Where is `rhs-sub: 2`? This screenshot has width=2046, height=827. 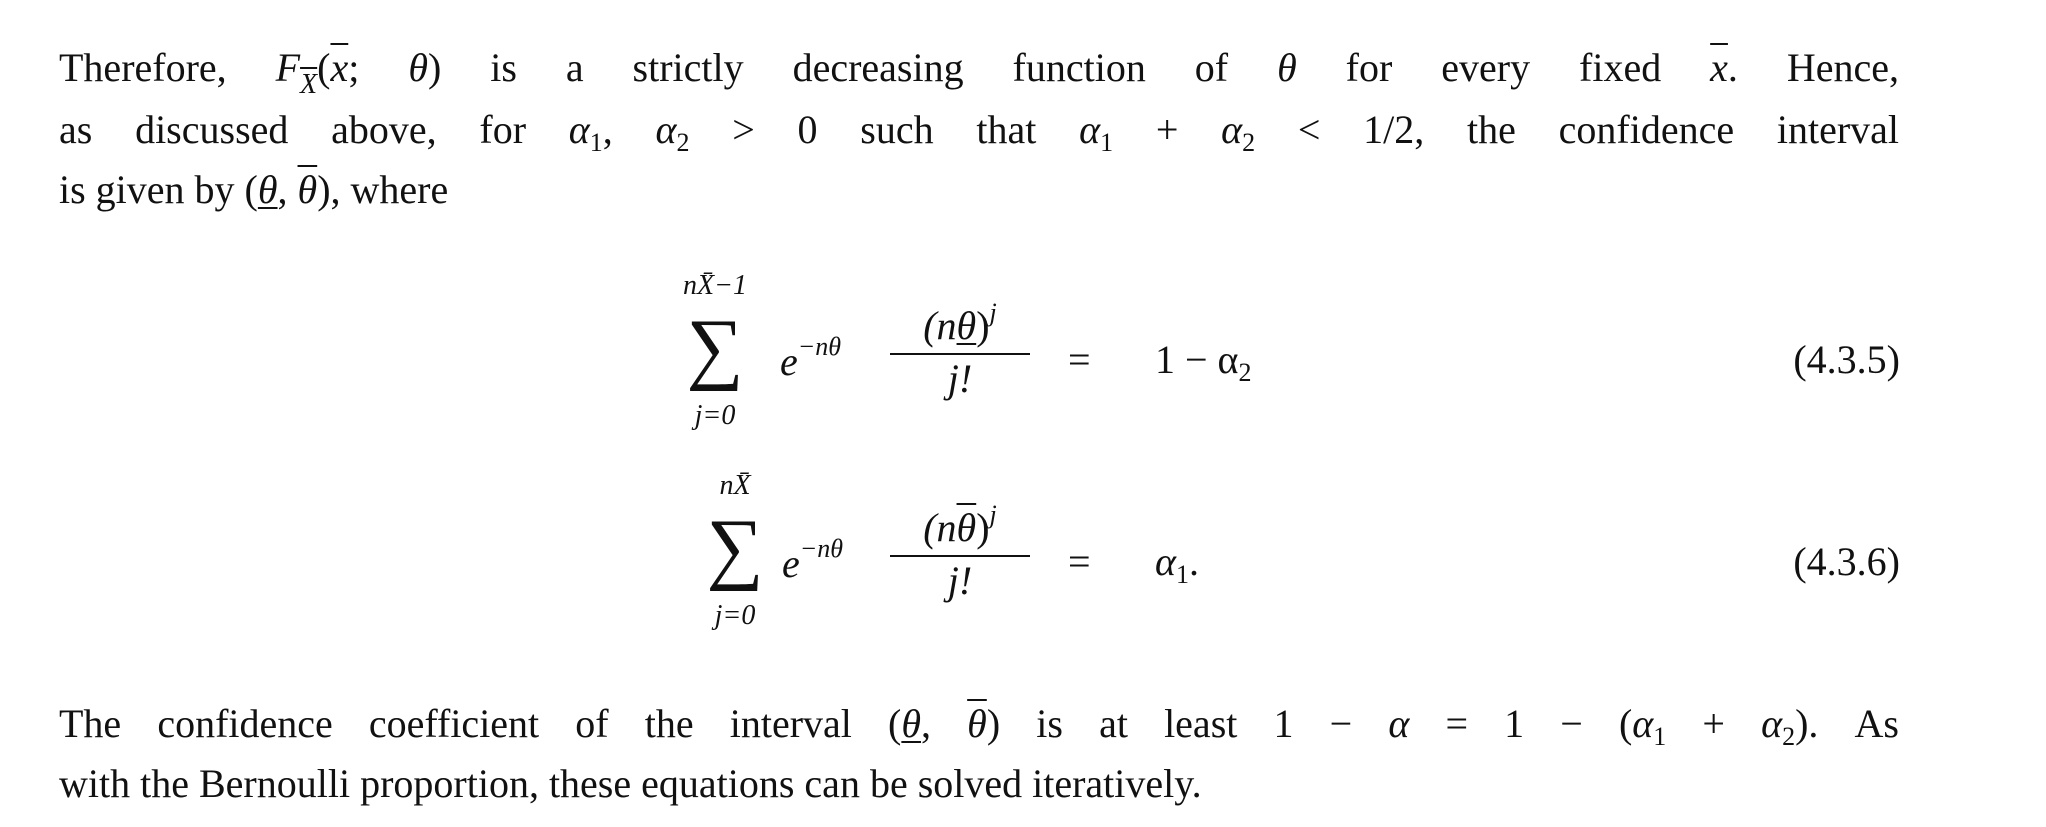
rhs-sub: 2 is located at coordinates (1245, 372).